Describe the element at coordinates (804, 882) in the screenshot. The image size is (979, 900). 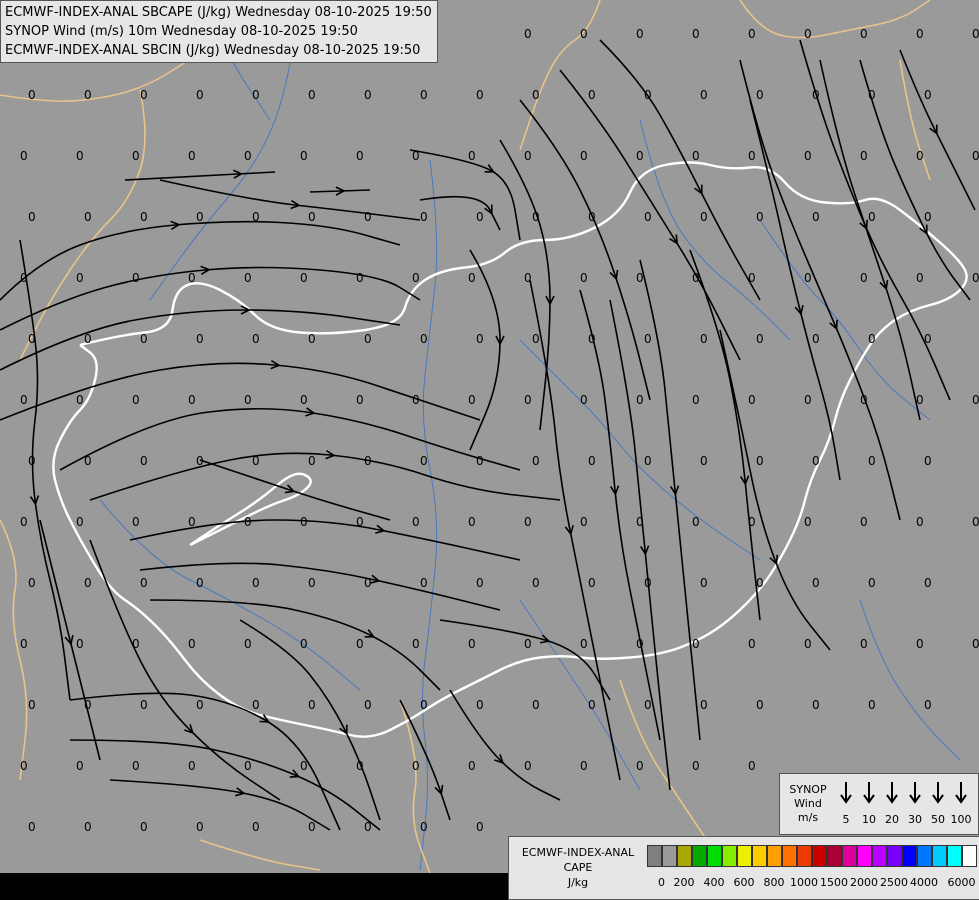
I see `cape-tick-label: 1000` at that location.